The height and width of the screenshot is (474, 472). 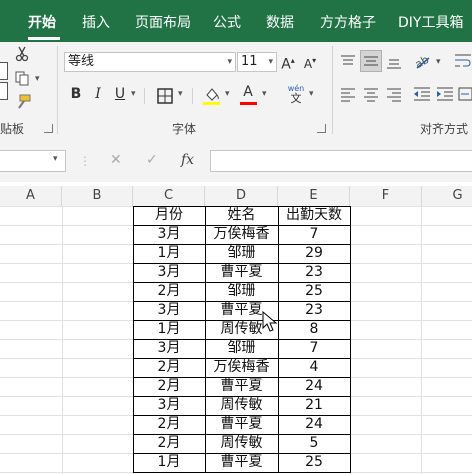 I want to click on column-header-c: C, so click(x=169, y=196).